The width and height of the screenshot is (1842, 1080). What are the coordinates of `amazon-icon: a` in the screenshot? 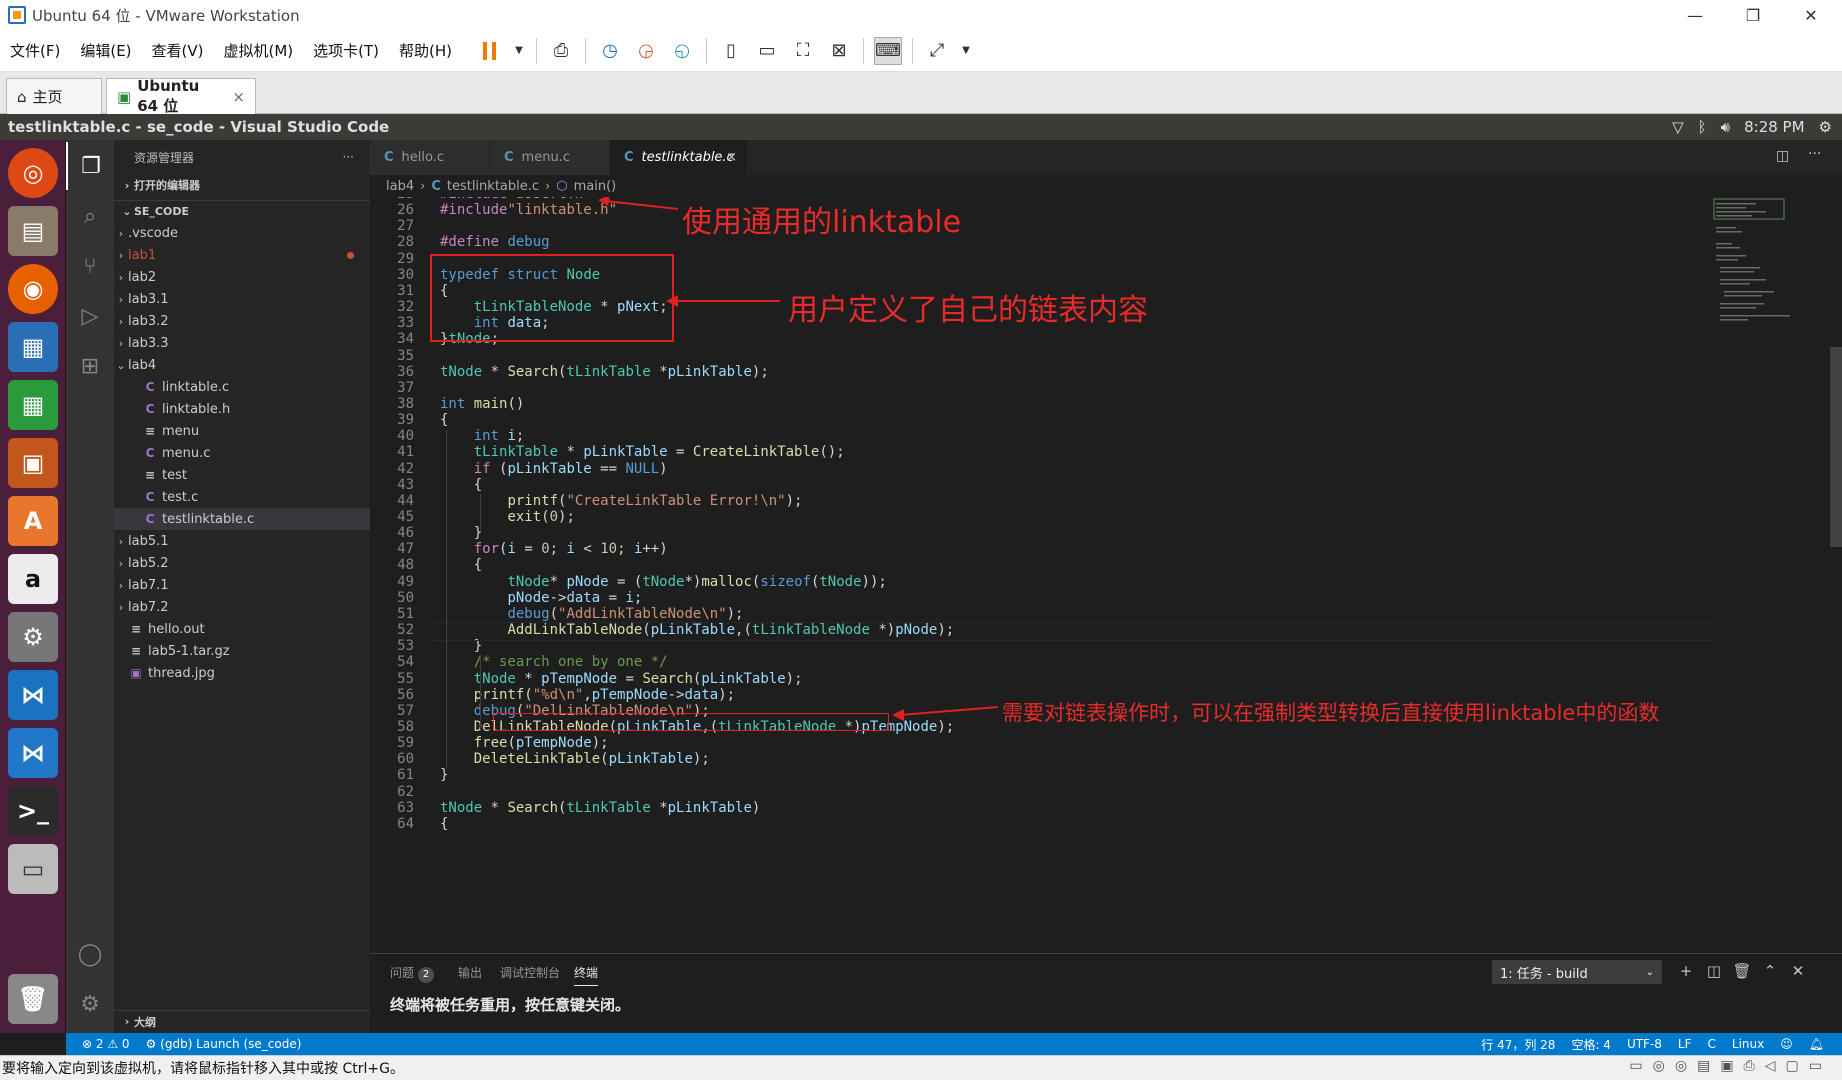 It's located at (33, 579).